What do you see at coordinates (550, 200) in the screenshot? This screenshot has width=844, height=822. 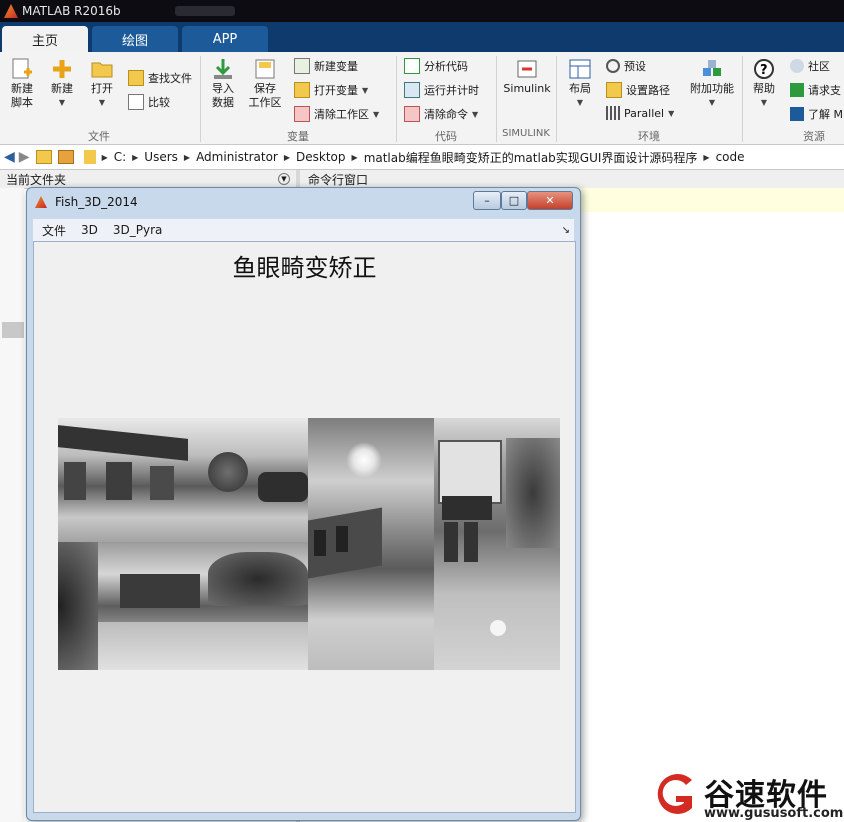 I see `close-button: ✕` at bounding box center [550, 200].